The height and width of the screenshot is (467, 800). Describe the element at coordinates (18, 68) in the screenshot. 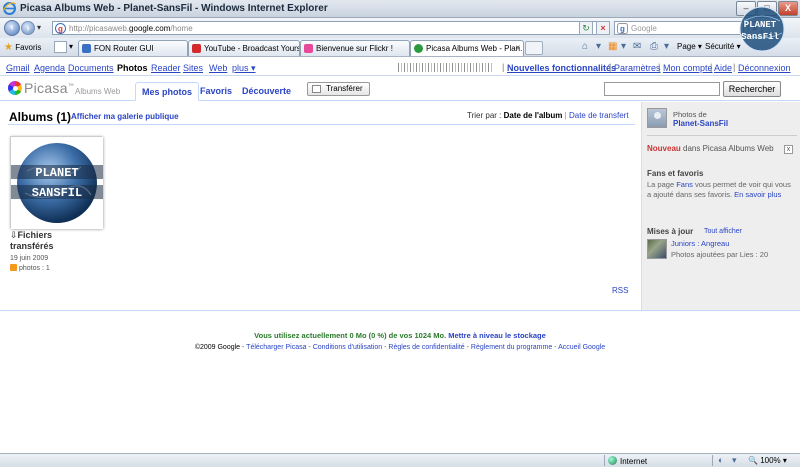

I see `gbar-gmail: Gmail` at that location.